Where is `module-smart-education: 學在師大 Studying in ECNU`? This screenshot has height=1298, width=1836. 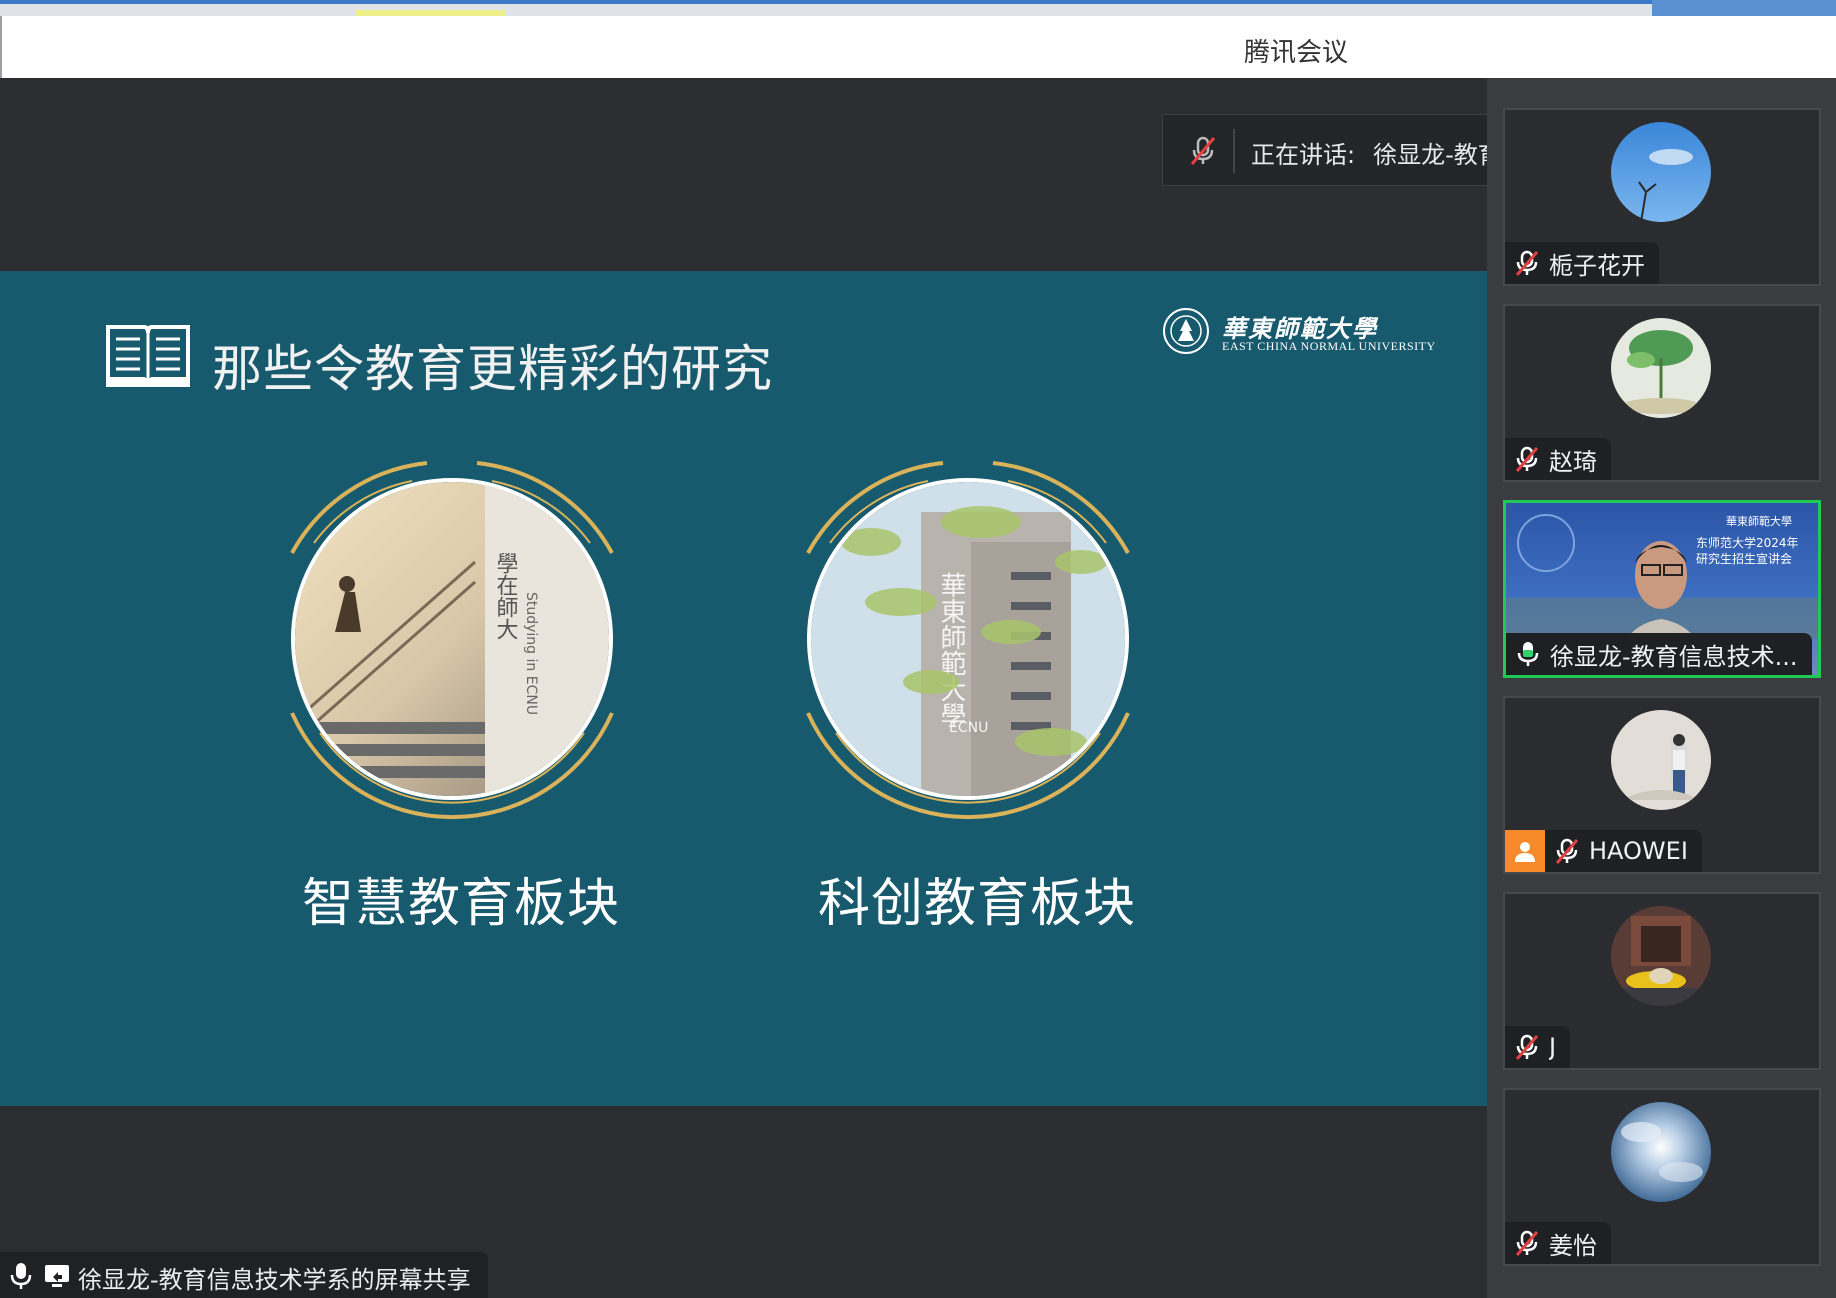
module-smart-education: 學在師大 Studying in ECNU is located at coordinates (452, 633).